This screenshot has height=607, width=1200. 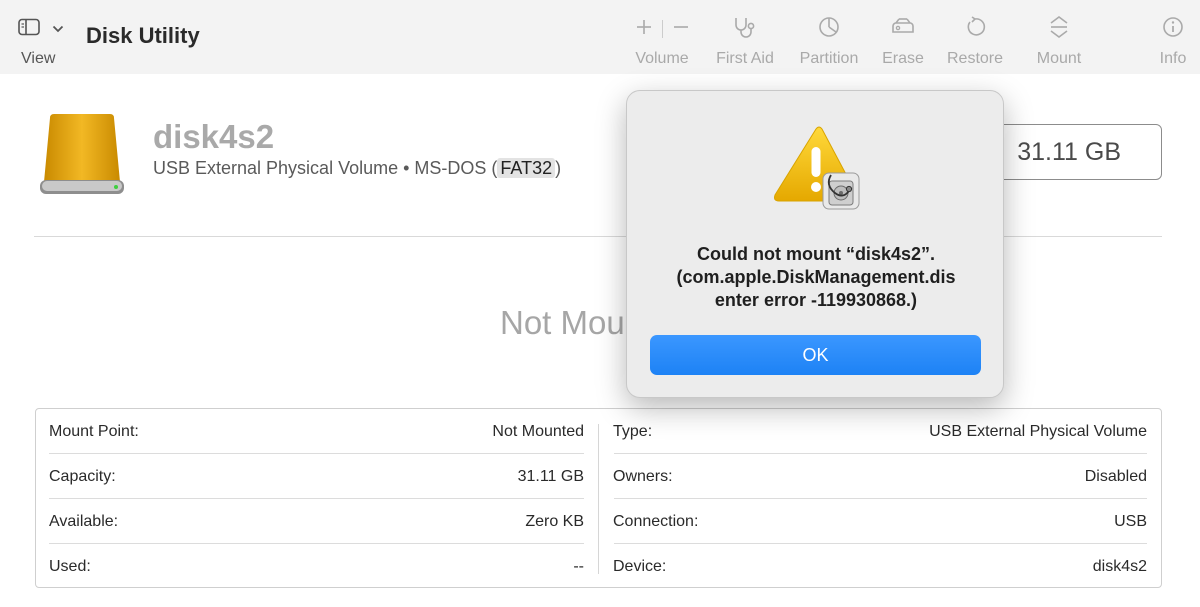 I want to click on volume-size-box: 31.11 GB, so click(x=1073, y=152).